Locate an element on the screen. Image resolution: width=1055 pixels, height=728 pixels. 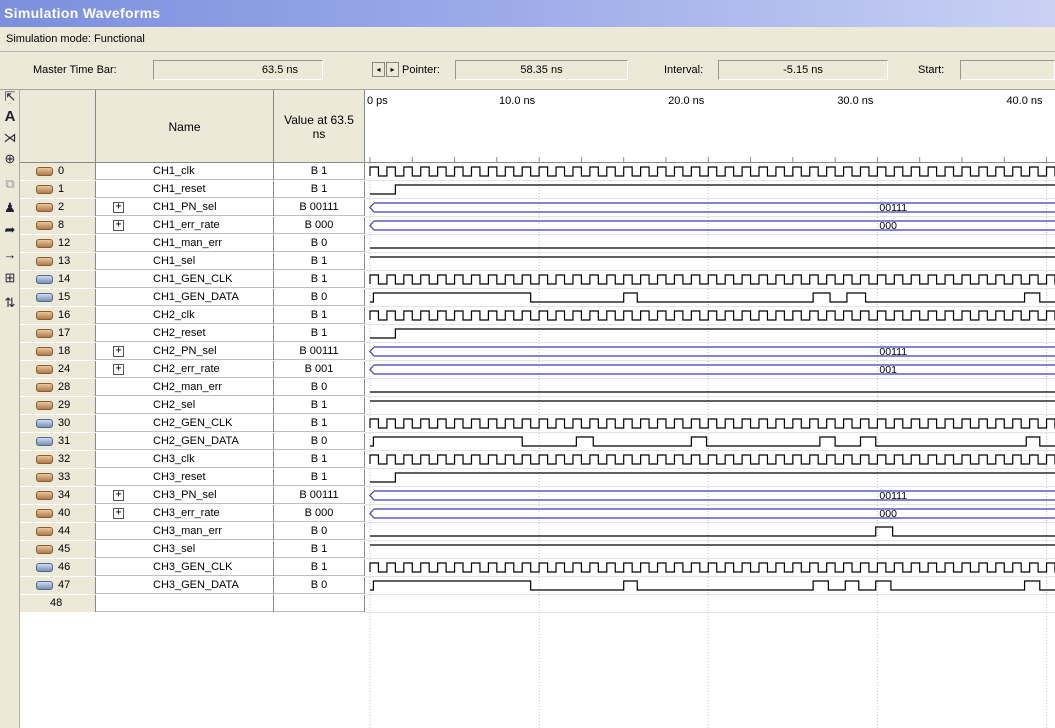
signal-index-cell: 18 is located at coordinates (58, 351).